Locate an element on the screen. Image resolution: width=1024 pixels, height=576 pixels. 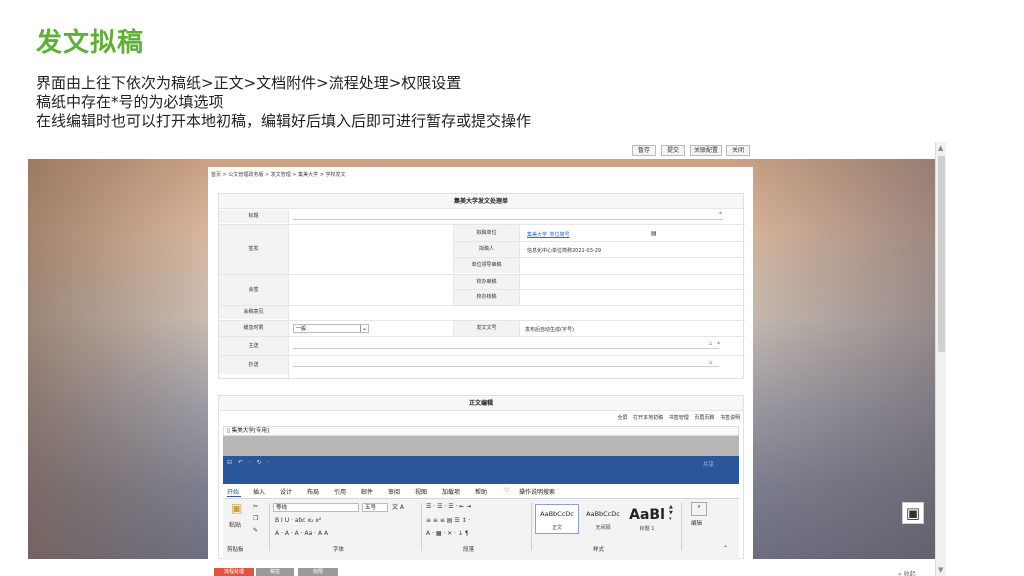
group-styles-label: 样式 is located at coordinates (599, 550).